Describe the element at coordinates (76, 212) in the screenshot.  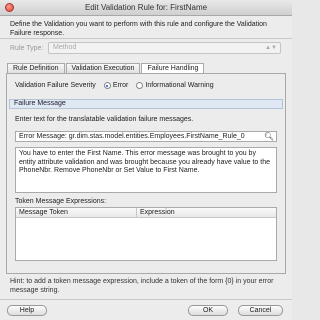
I see `column-header-message-token: Message Token` at that location.